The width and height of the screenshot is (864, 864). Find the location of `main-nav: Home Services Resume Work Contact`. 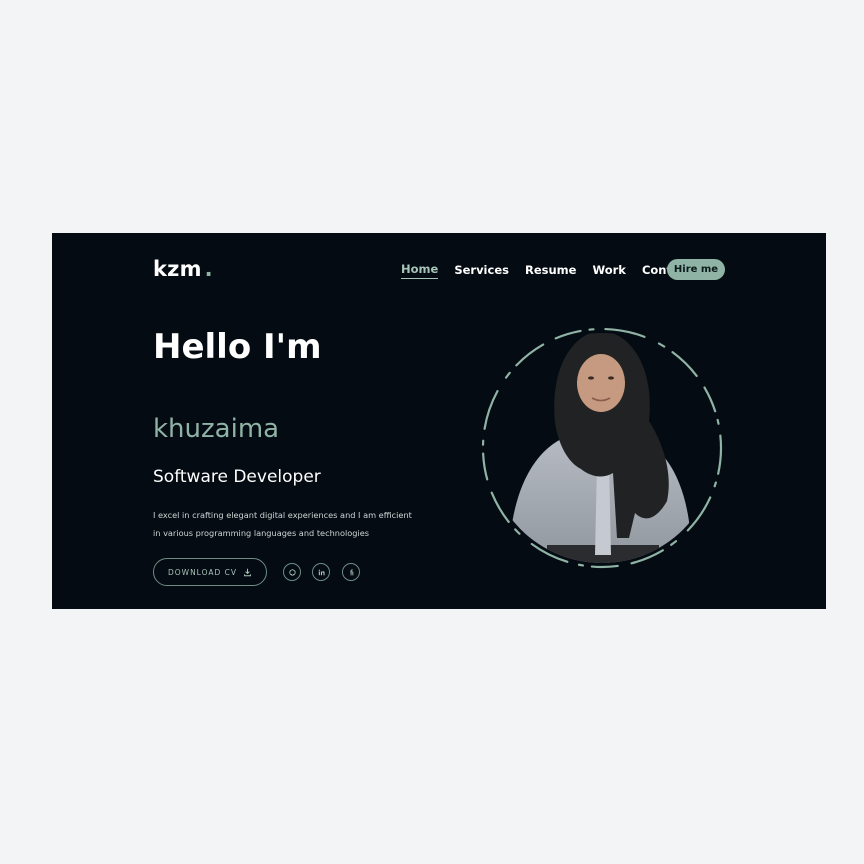

main-nav: Home Services Resume Work Contact is located at coordinates (554, 270).